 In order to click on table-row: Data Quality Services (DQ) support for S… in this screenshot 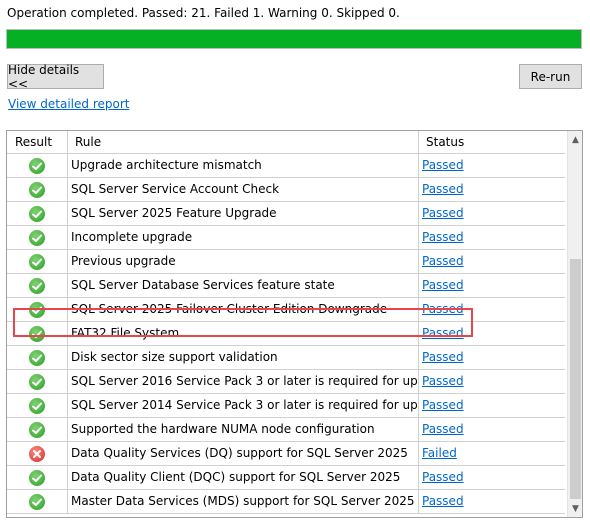, I will do `click(286, 454)`.